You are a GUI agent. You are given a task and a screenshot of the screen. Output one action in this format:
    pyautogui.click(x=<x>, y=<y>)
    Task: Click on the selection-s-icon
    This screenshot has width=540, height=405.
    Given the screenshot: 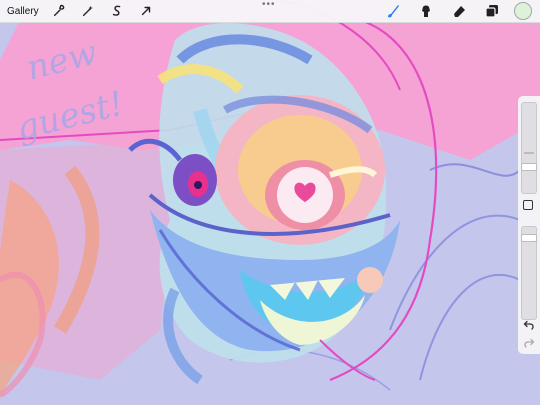 What is the action you would take?
    pyautogui.click(x=117, y=11)
    